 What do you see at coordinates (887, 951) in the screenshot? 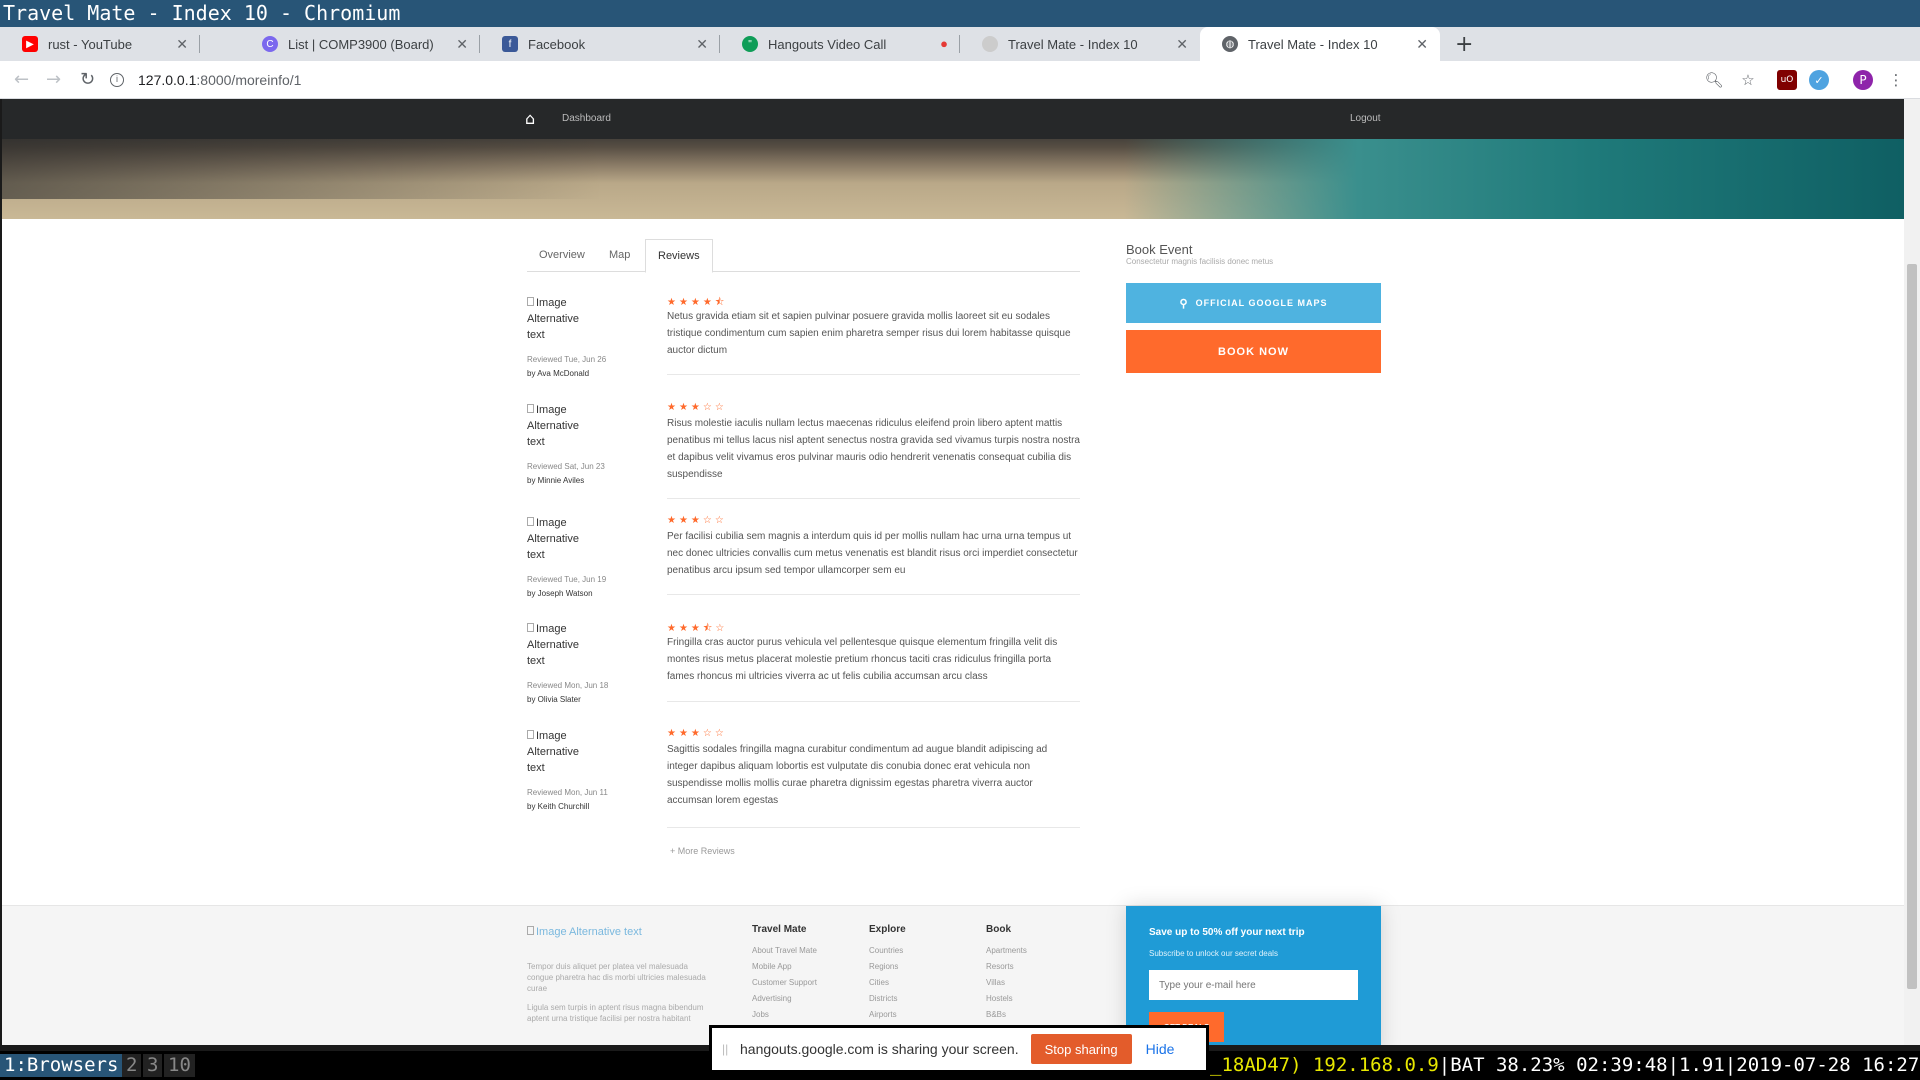
I see `footer-link: Countries` at bounding box center [887, 951].